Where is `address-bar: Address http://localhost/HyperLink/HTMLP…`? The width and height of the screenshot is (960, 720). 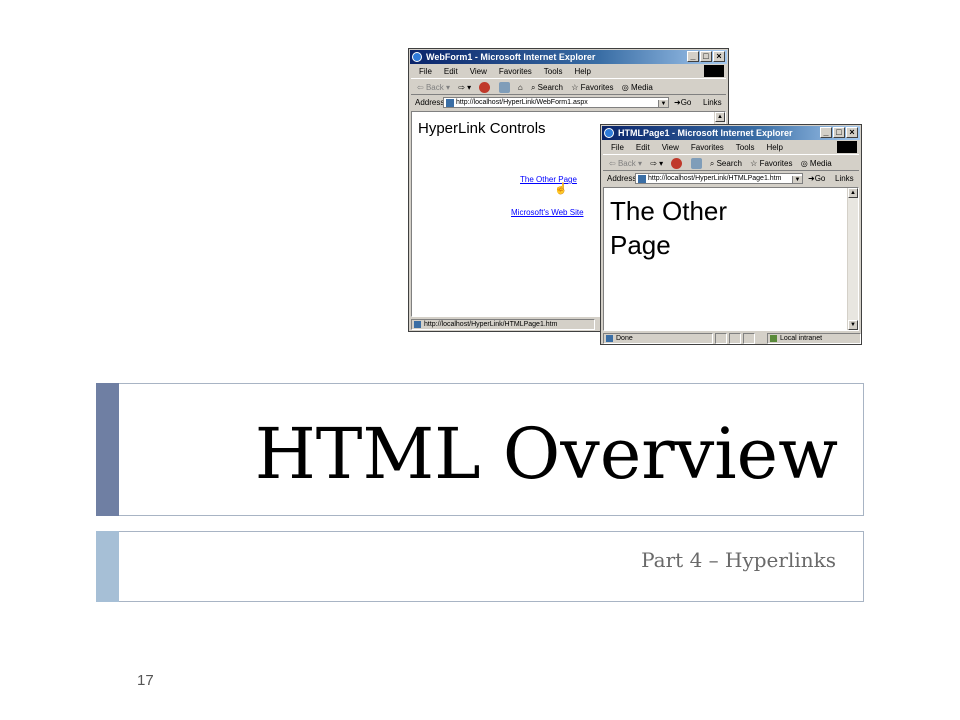
address-bar: Address http://localhost/HyperLink/HTMLP… is located at coordinates (731, 178).